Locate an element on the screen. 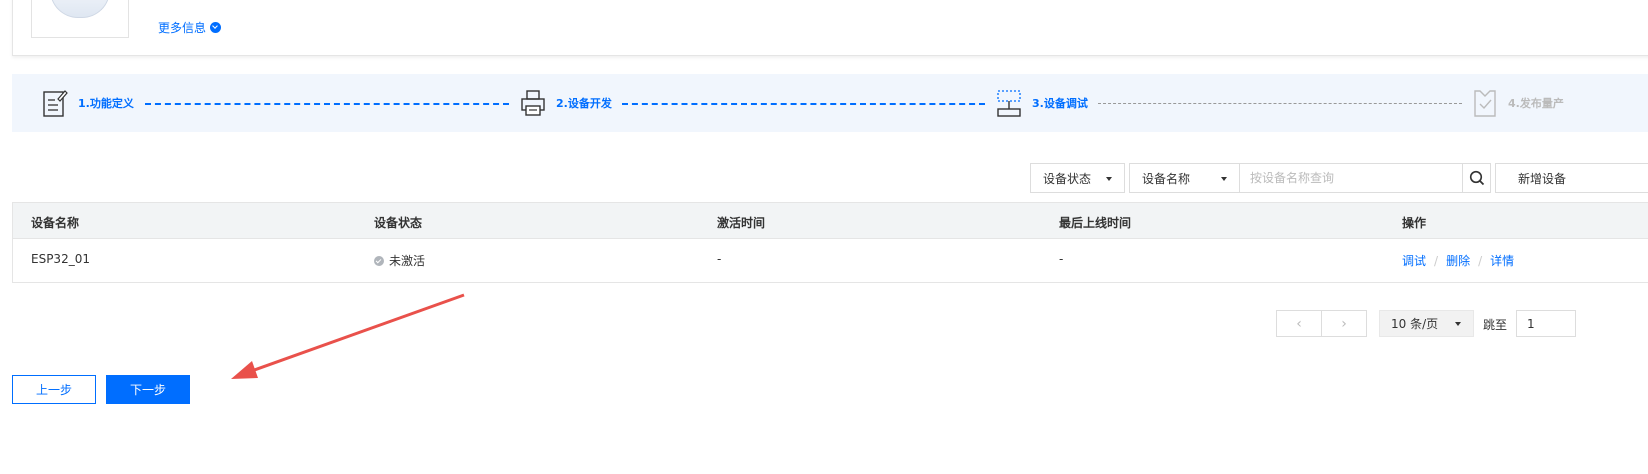 This screenshot has width=1648, height=474. device-name-cell: ESP32_01 is located at coordinates (60, 259).